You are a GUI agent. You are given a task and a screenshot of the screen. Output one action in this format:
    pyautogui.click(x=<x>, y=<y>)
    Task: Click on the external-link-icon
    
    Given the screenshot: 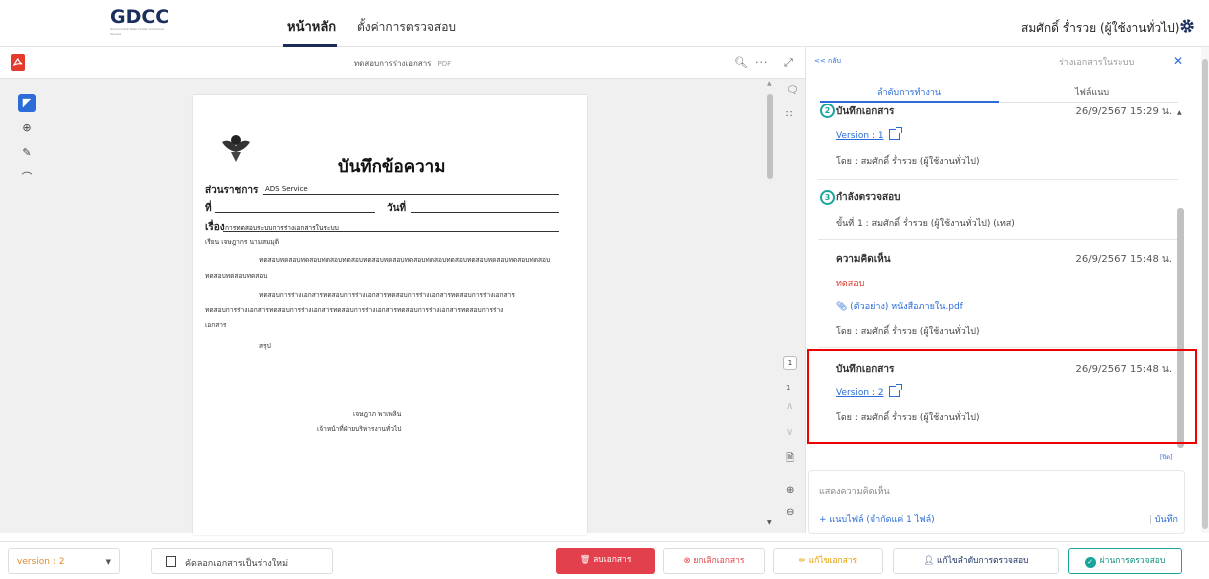 What is the action you would take?
    pyautogui.click(x=895, y=133)
    